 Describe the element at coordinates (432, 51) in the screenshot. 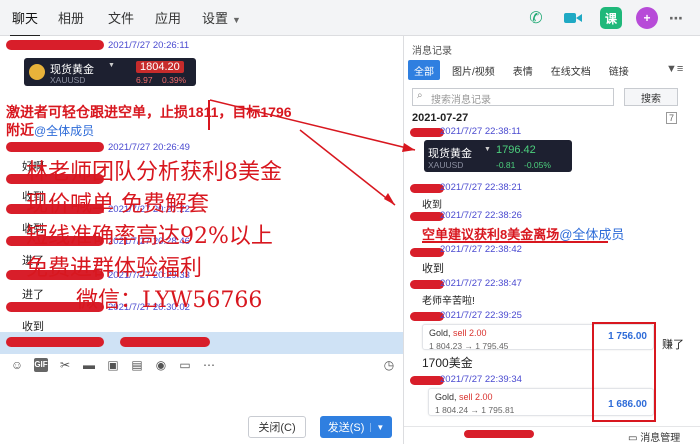

I see `history-title: 消息记录` at that location.